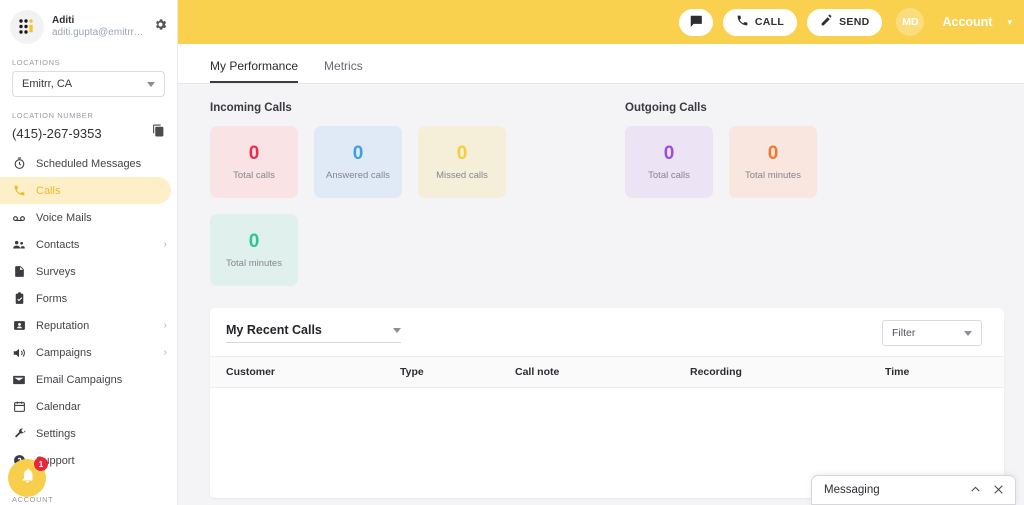 This screenshot has width=1024, height=505. I want to click on message-icon, so click(696, 22).